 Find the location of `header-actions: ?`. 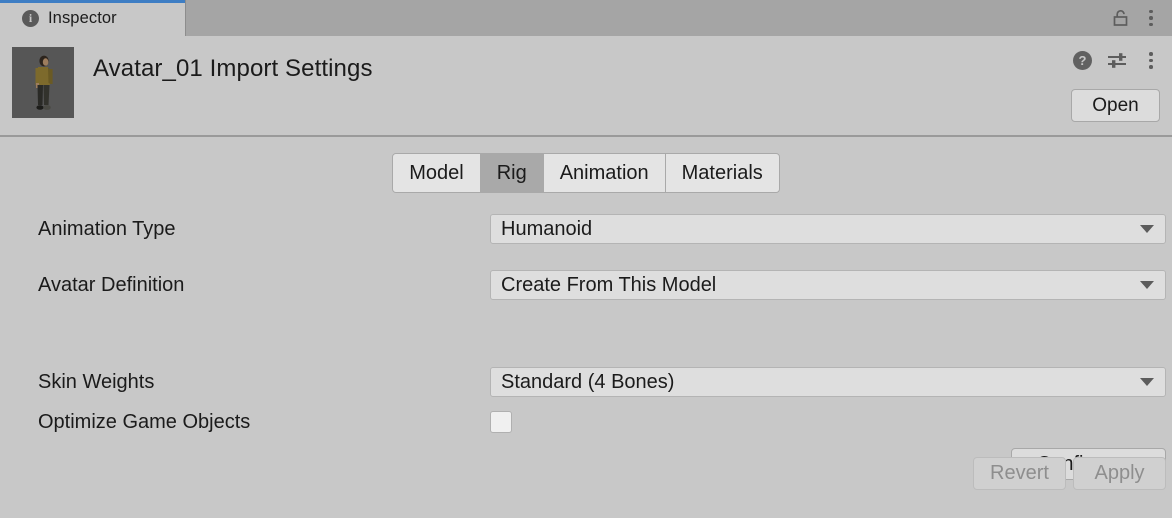

header-actions: ? is located at coordinates (1116, 60).